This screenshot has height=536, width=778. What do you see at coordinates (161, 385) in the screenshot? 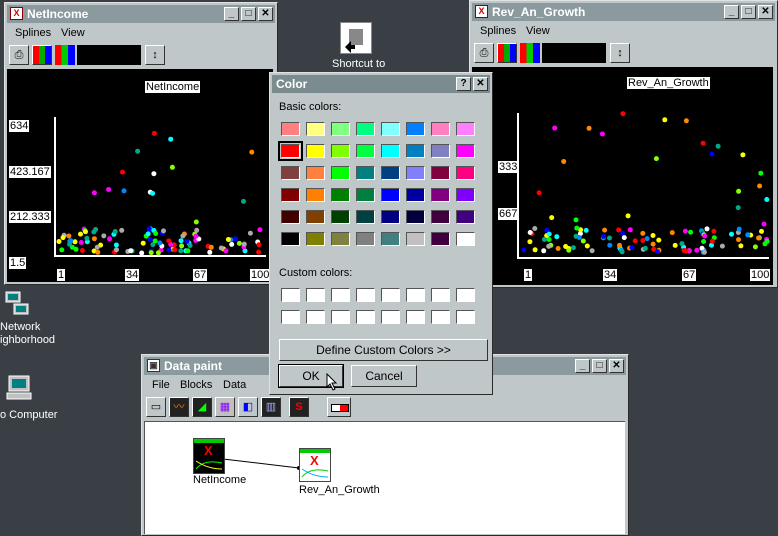
I see `menu-file: File` at bounding box center [161, 385].